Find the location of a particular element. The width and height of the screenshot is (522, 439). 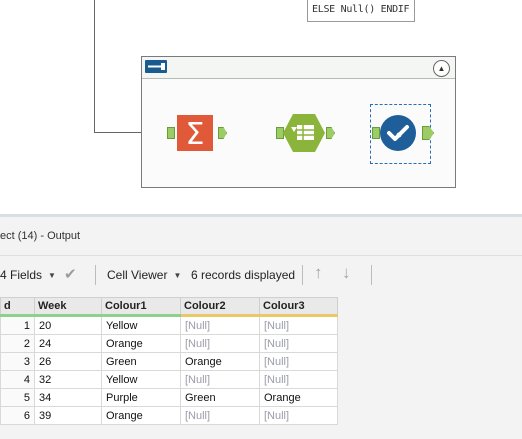

table-row: 3 26 Green Orange [Null] is located at coordinates (169, 361).